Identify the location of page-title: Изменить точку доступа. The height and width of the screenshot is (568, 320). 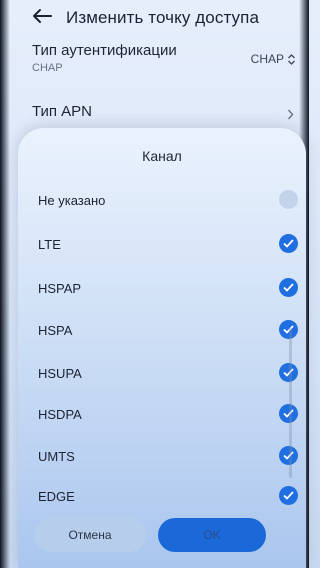
(163, 17).